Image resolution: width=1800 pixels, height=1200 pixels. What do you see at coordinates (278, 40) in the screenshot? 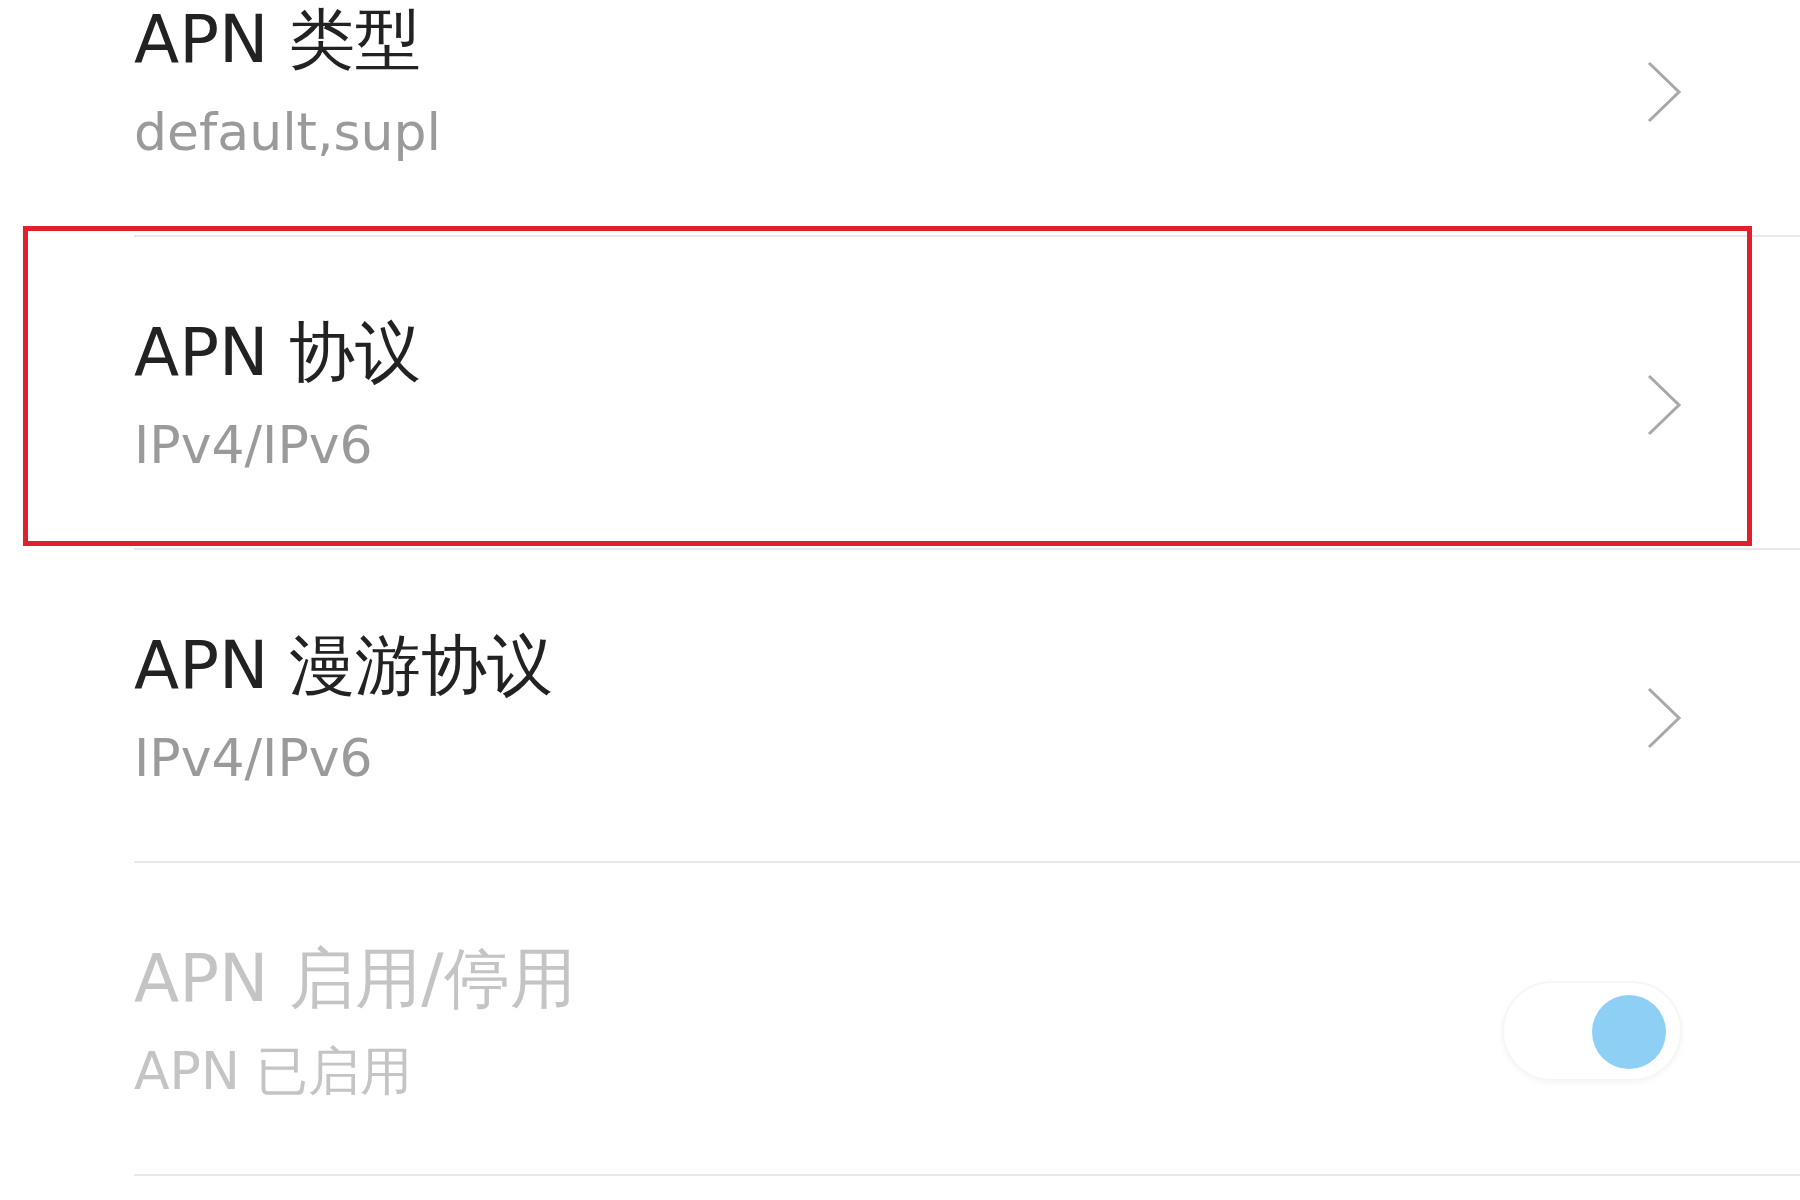
I see `setting-title: APN 类型` at bounding box center [278, 40].